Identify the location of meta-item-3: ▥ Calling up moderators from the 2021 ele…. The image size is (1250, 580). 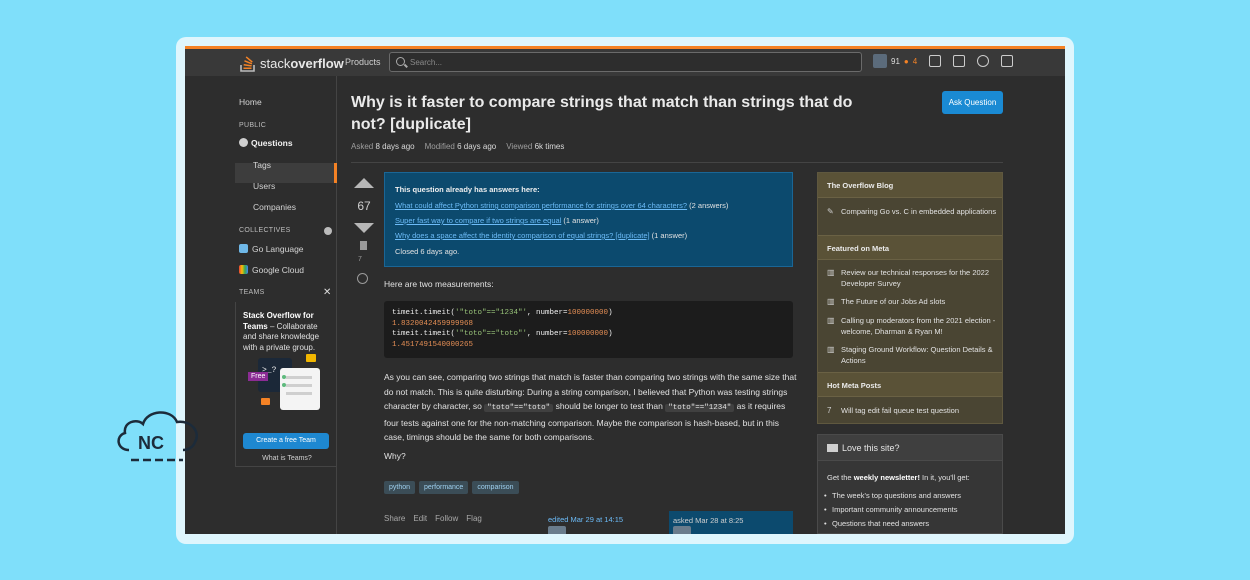
(912, 326).